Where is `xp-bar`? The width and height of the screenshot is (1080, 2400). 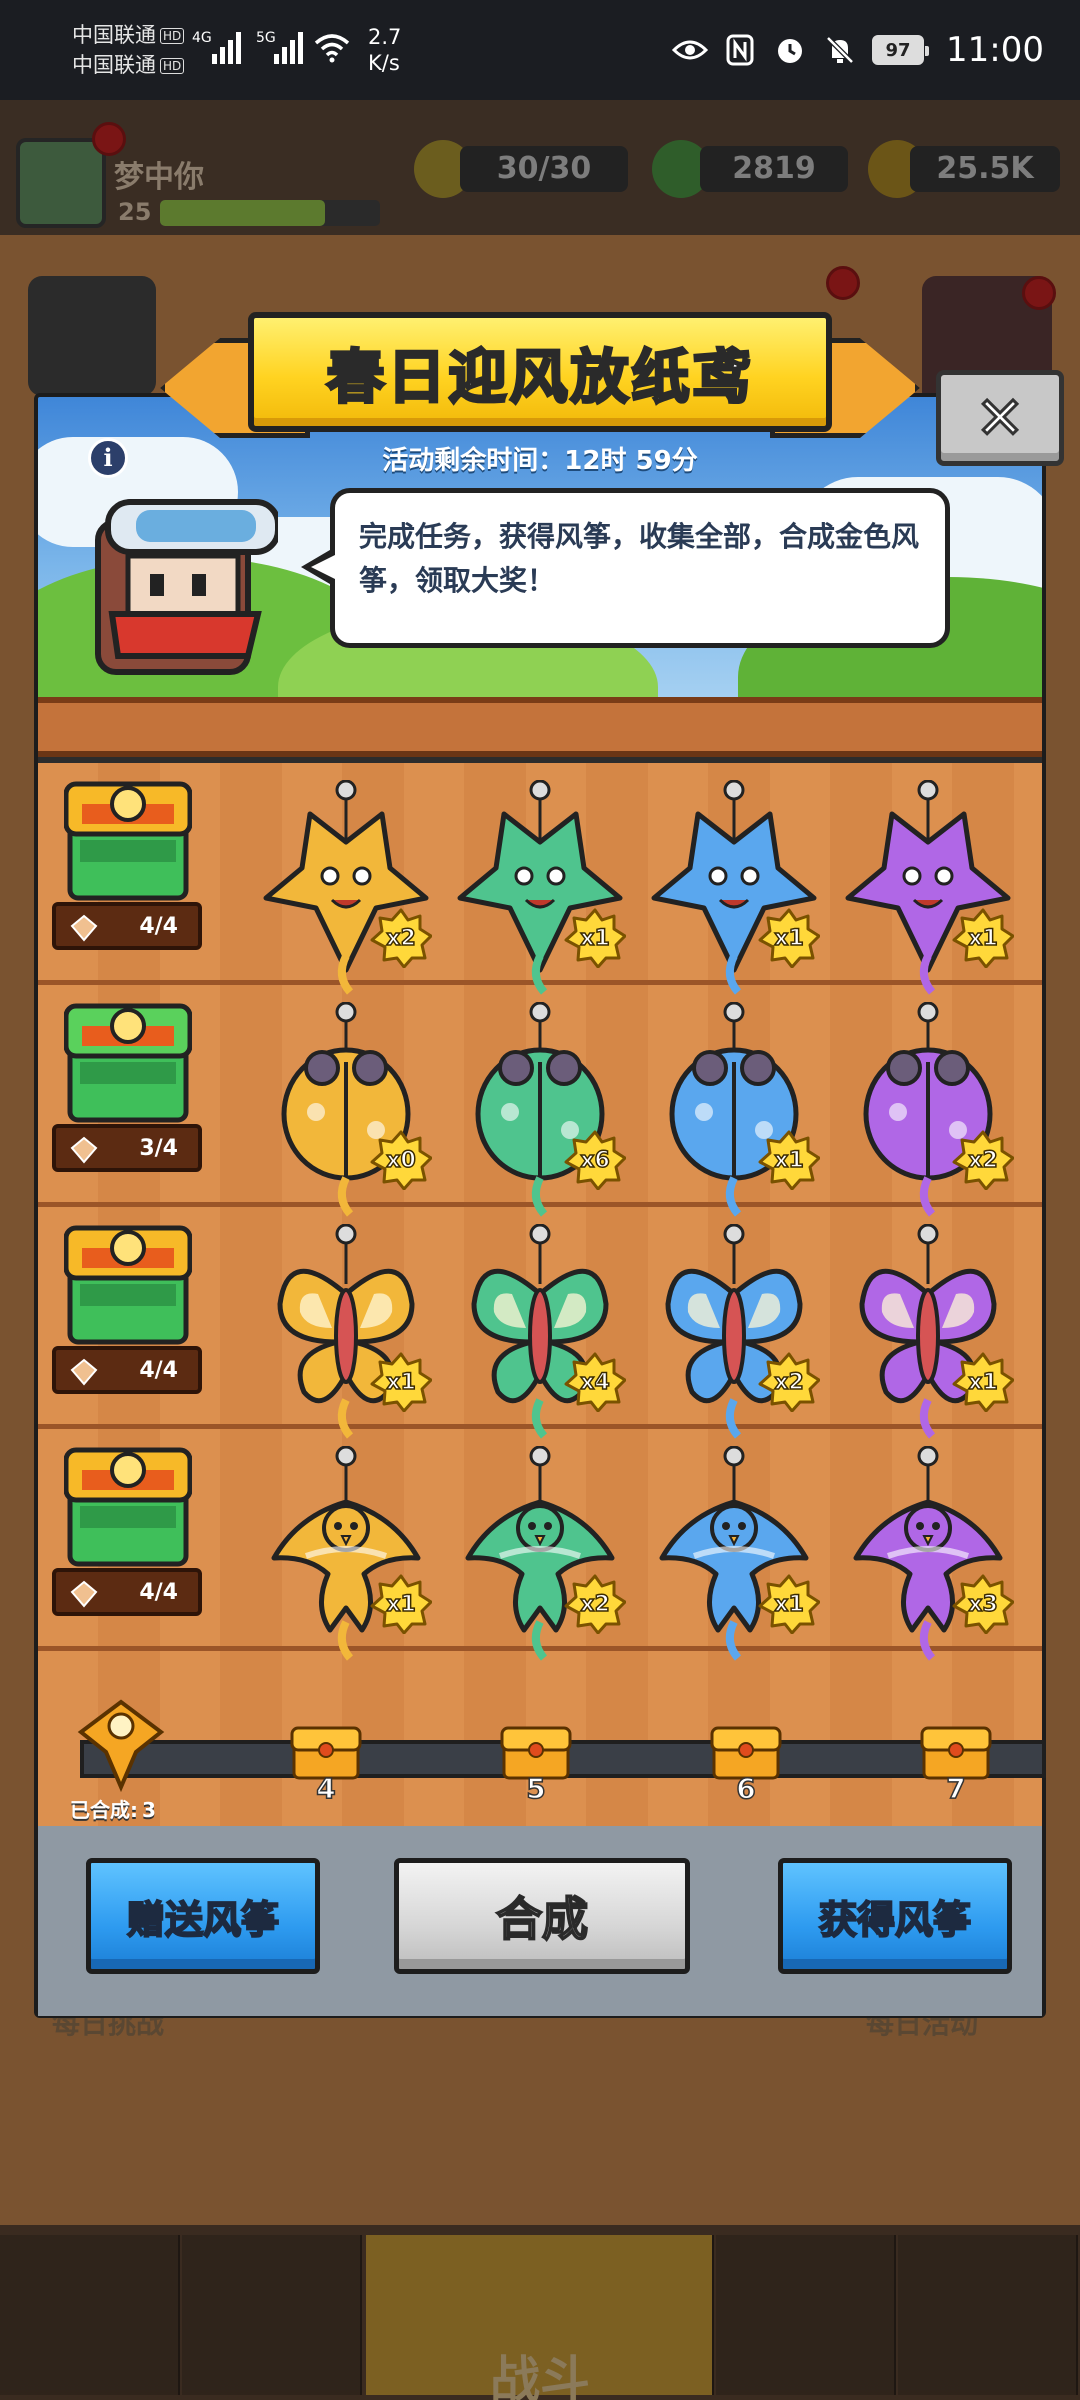
xp-bar is located at coordinates (270, 213).